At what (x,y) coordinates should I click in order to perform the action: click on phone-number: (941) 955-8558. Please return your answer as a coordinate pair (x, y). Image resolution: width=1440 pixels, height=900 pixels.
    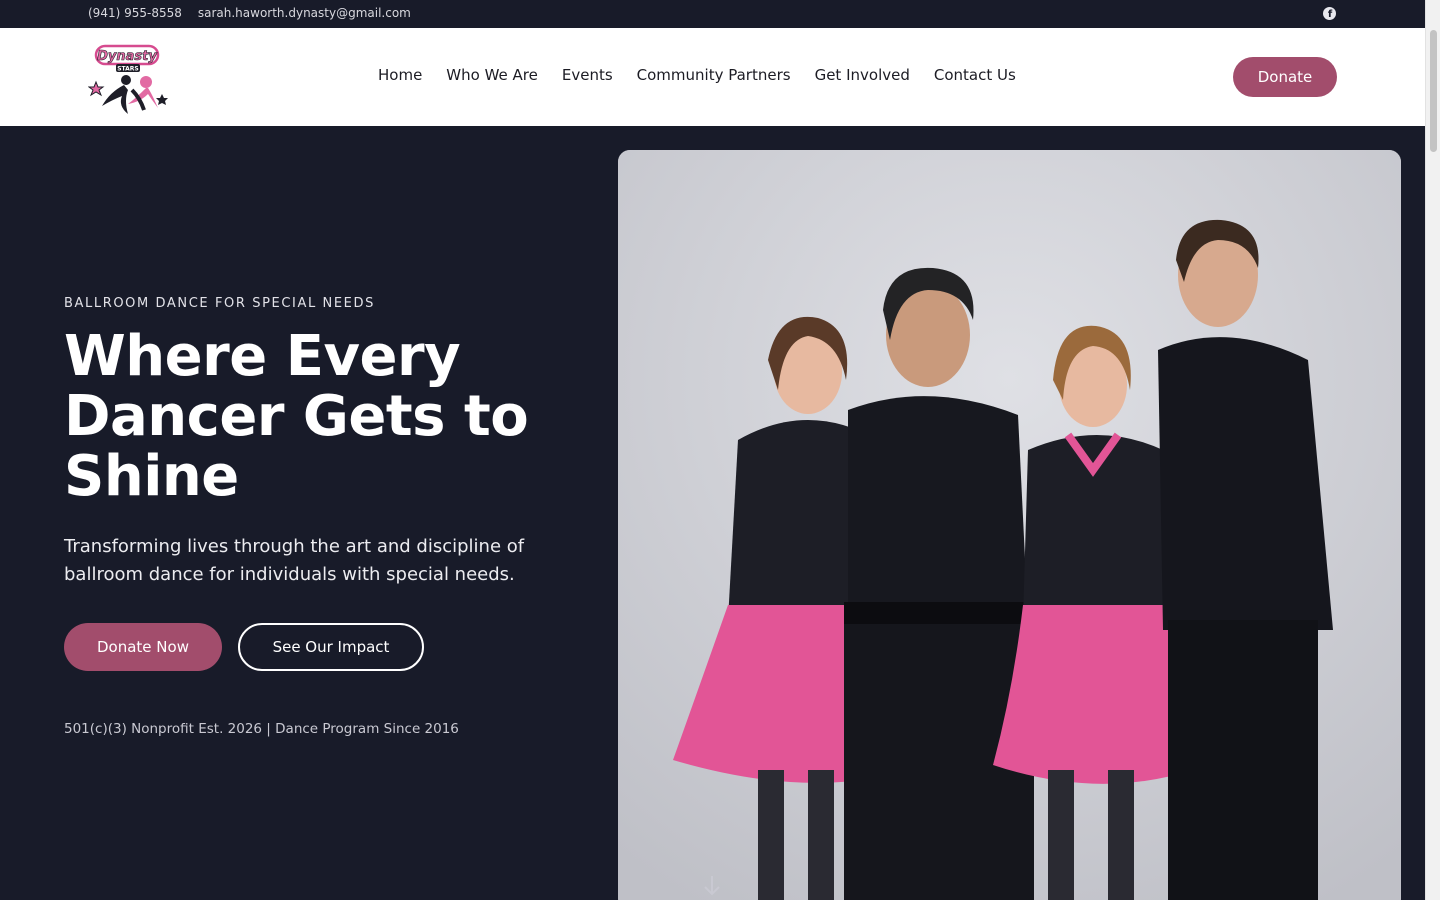
    Looking at the image, I should click on (135, 13).